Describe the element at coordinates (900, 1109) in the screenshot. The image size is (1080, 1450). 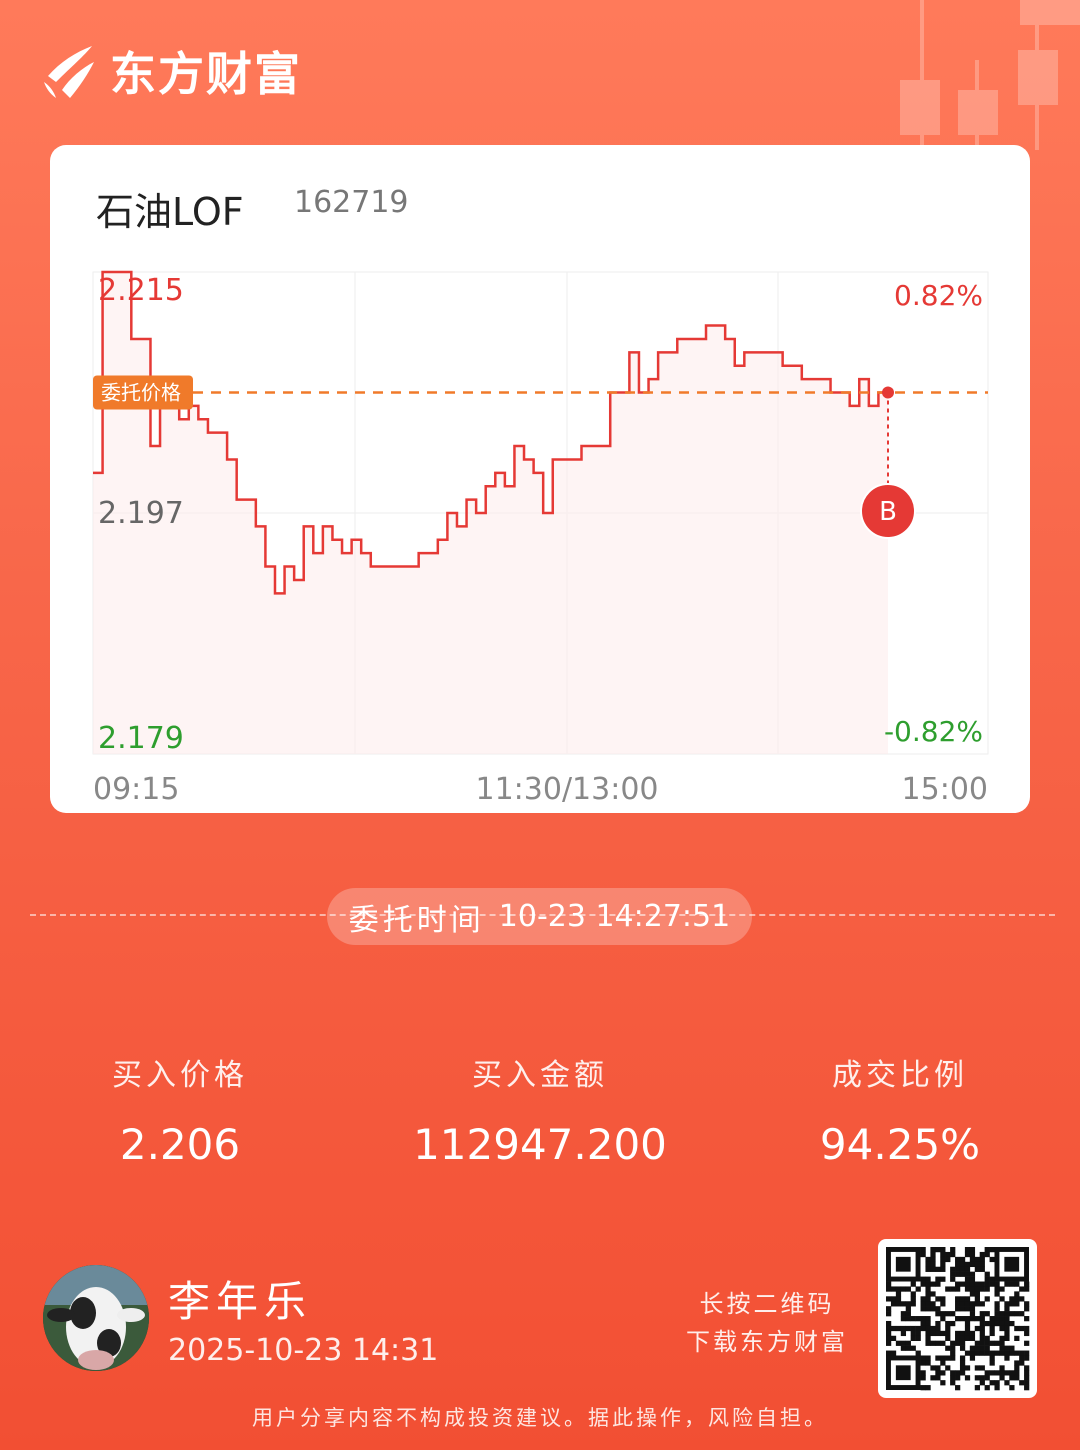
I see `stat-fill-ratio: 成交比例 94.25%` at that location.